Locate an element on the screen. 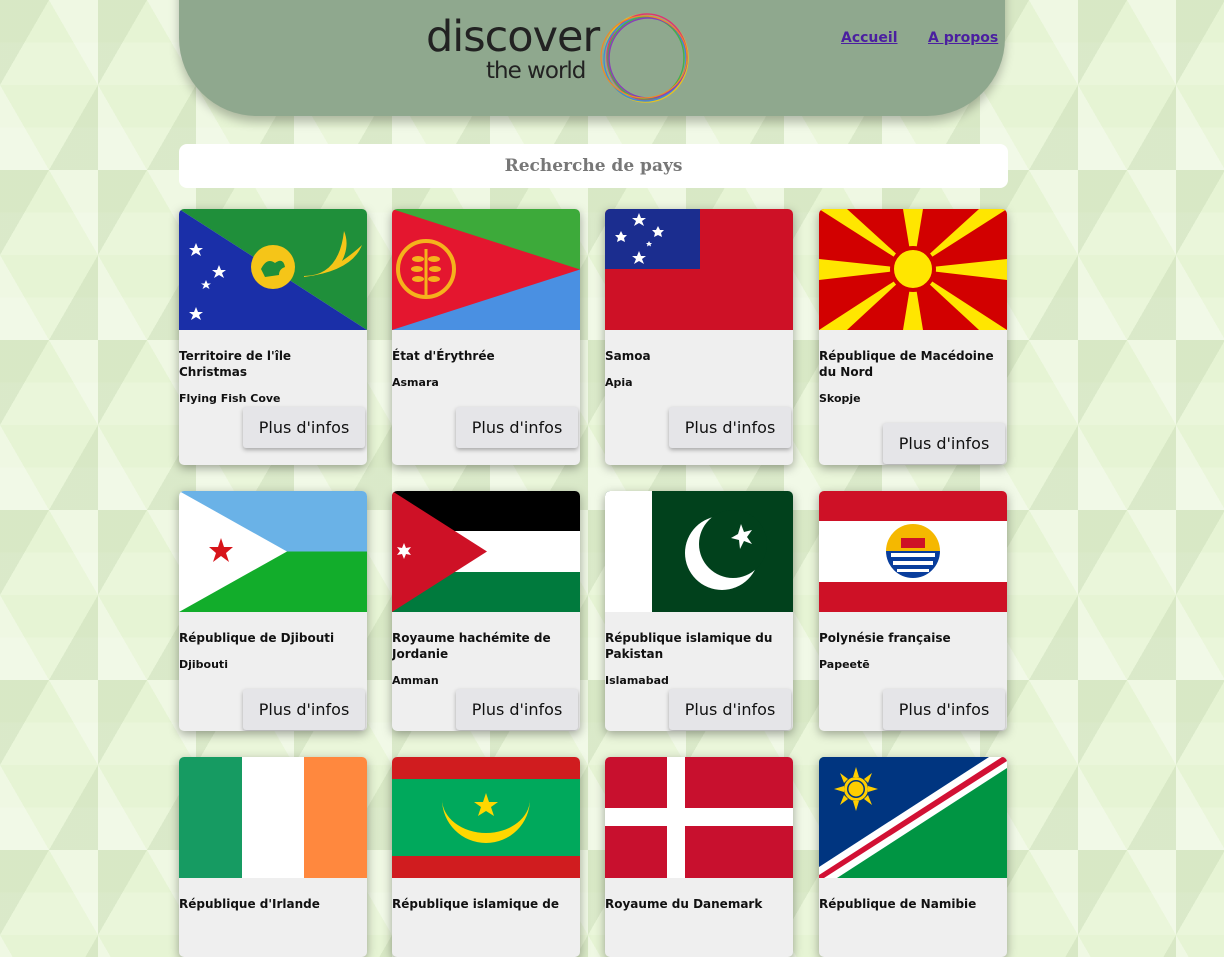 This screenshot has height=957, width=1224. pakistan-flag-icon is located at coordinates (699, 551).